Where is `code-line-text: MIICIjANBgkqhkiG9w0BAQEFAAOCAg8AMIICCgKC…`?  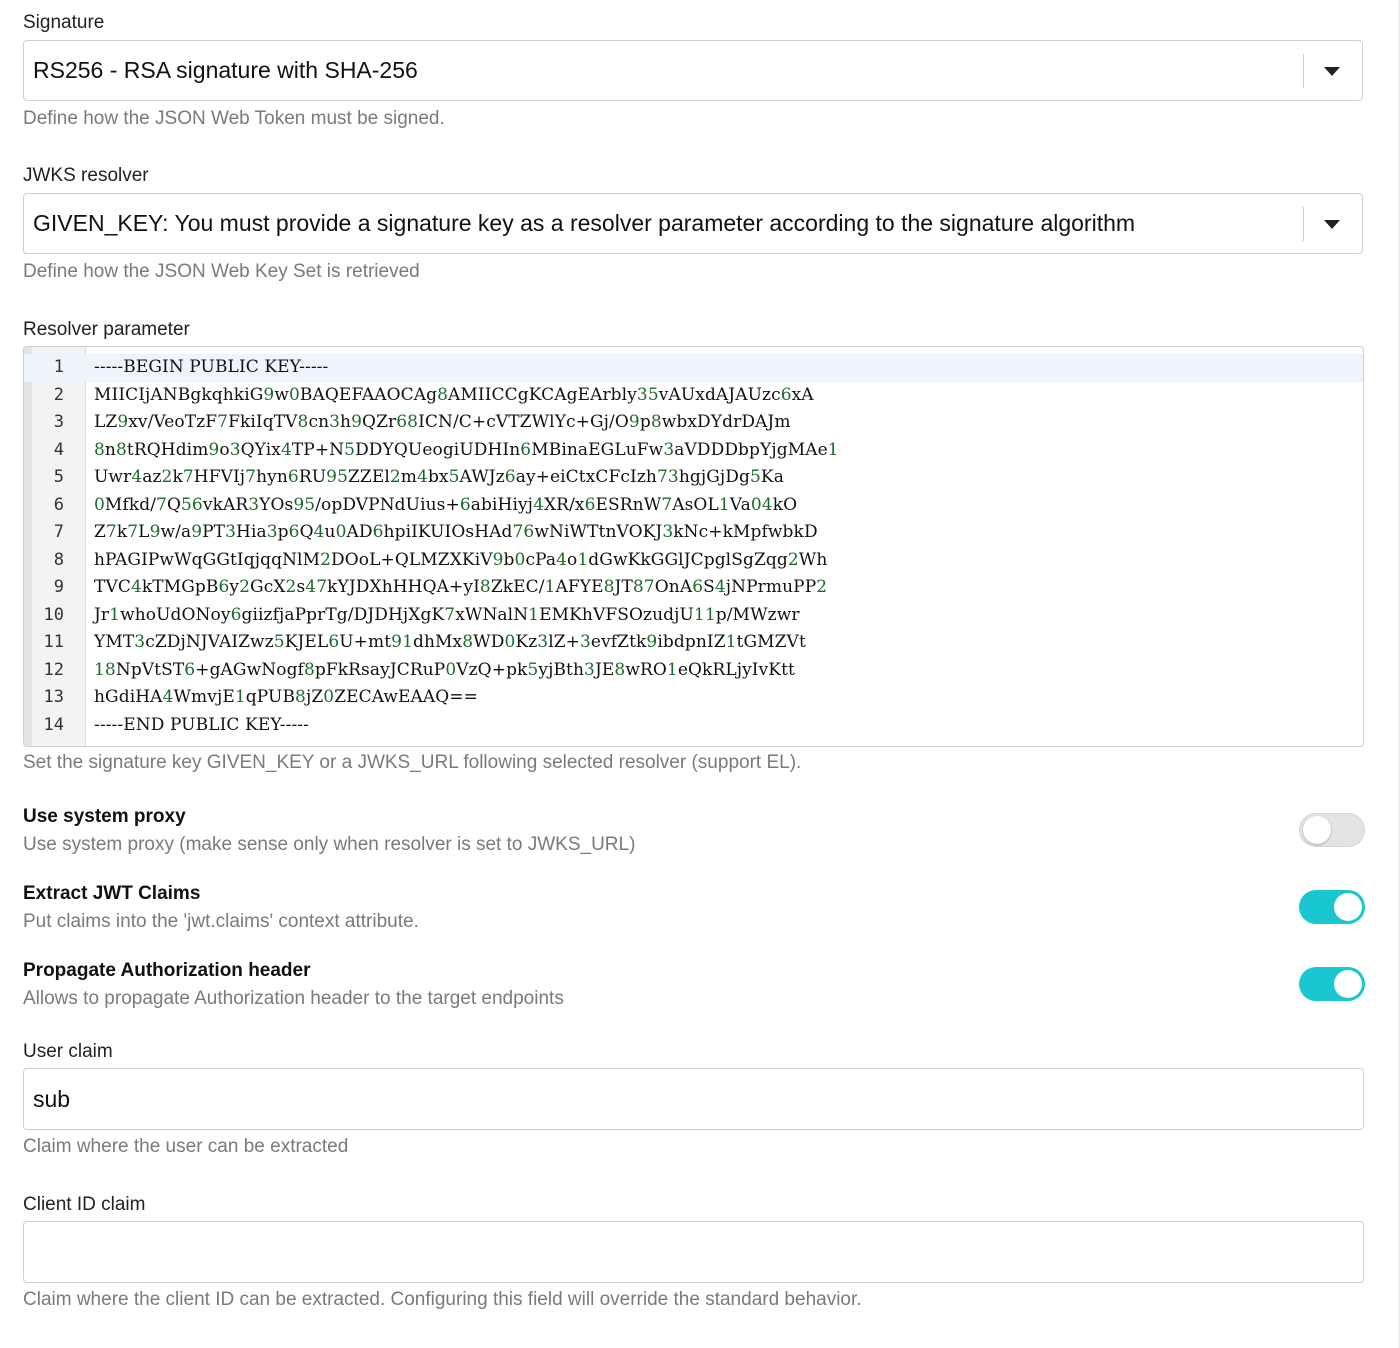 code-line-text: MIICIjANBgkqhkiG9w0BAQEFAAOCAg8AMIICCgKC… is located at coordinates (454, 394).